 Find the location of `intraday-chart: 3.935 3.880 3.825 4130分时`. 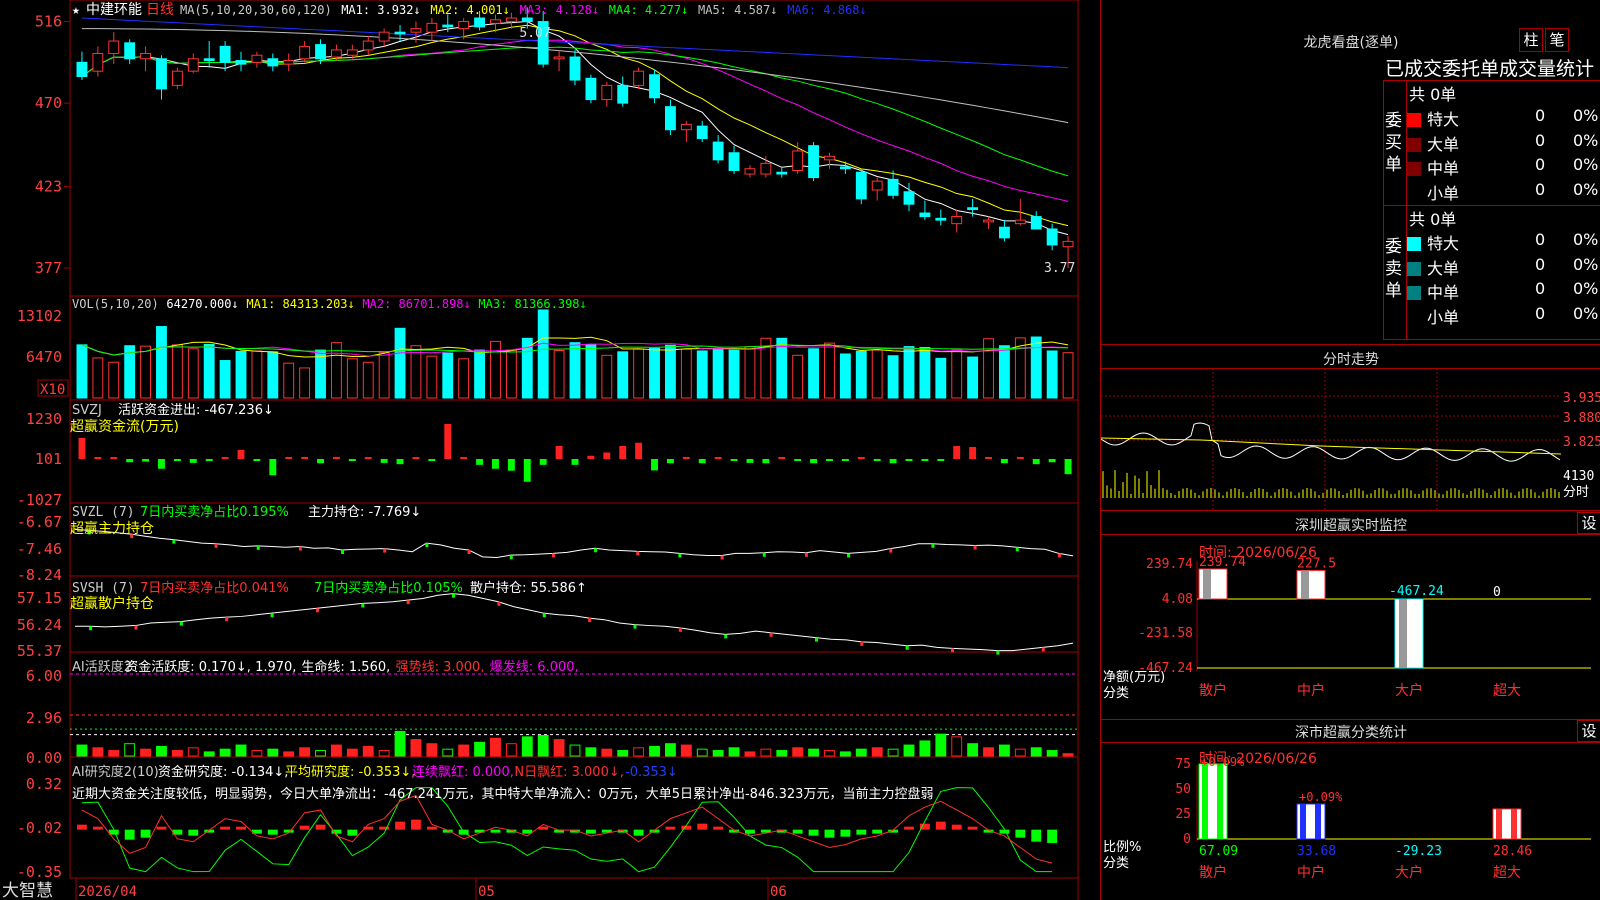

intraday-chart: 3.935 3.880 3.825 4130分时 is located at coordinates (1350, 439).